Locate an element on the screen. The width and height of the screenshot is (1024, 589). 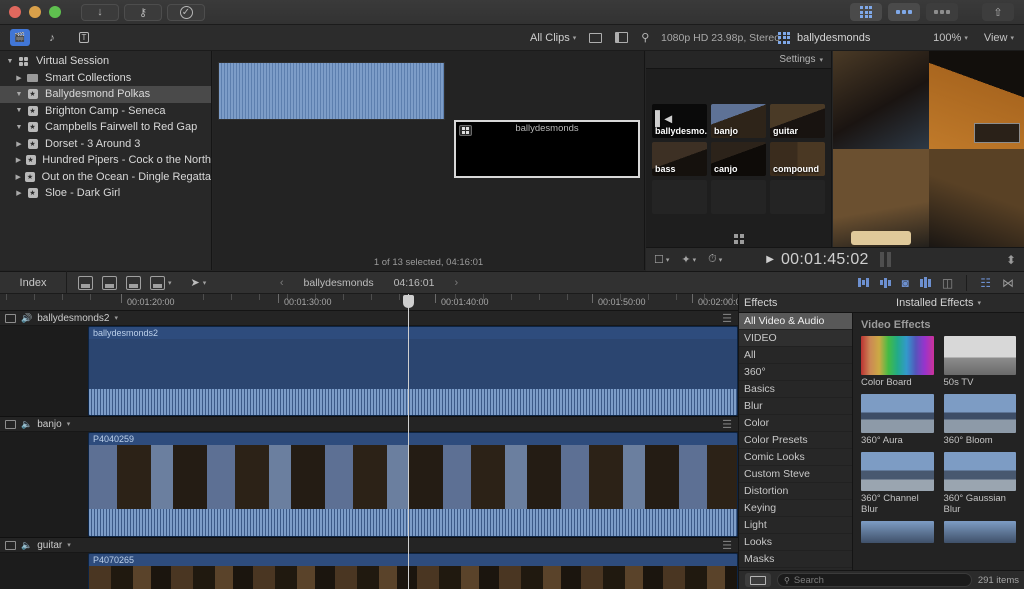
track-lane: P4070265 is located at coordinates (369, 571).